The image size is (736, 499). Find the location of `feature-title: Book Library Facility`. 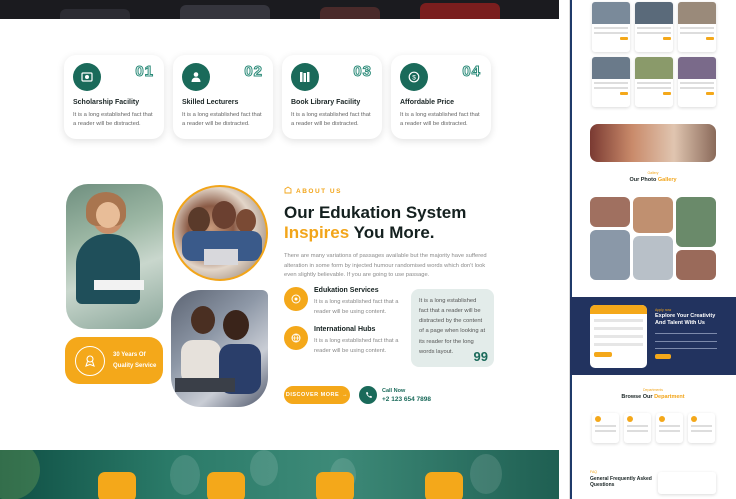

feature-title: Book Library Facility is located at coordinates (326, 102).